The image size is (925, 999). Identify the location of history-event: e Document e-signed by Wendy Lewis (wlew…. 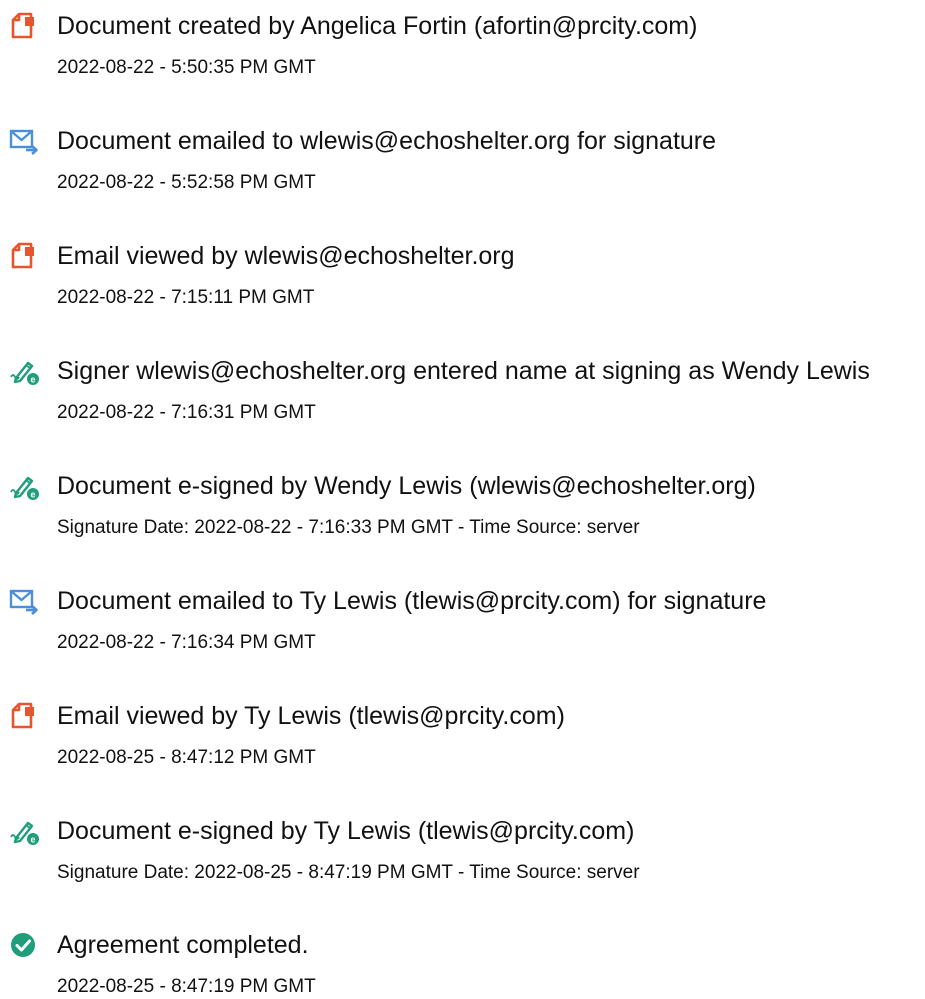
(462, 500).